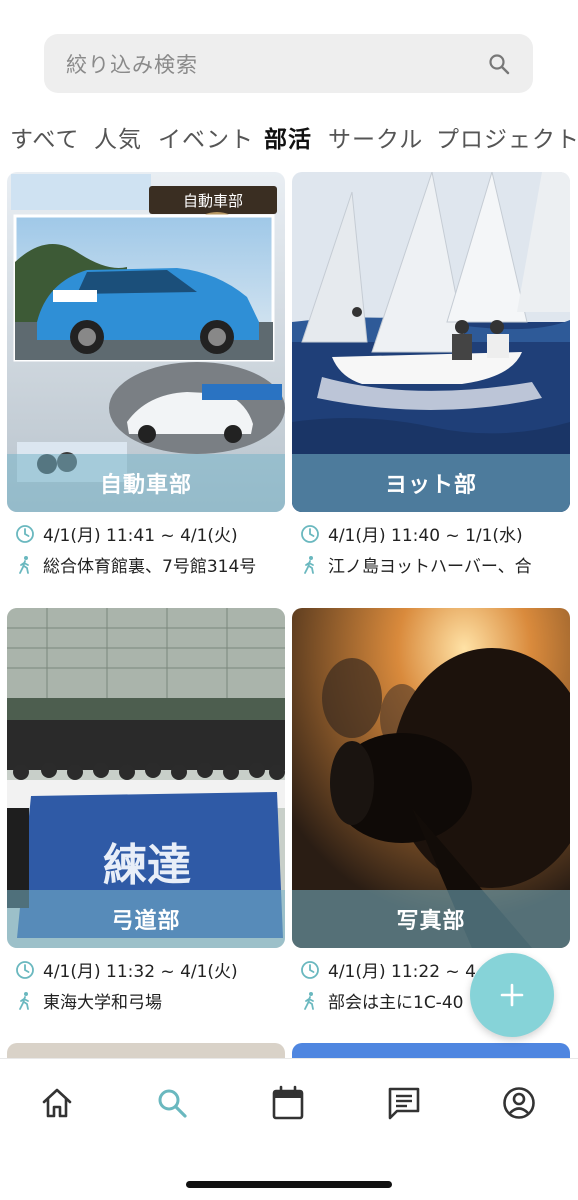 This screenshot has width=578, height=1200. I want to click on tab-clubs: 部活, so click(288, 137).